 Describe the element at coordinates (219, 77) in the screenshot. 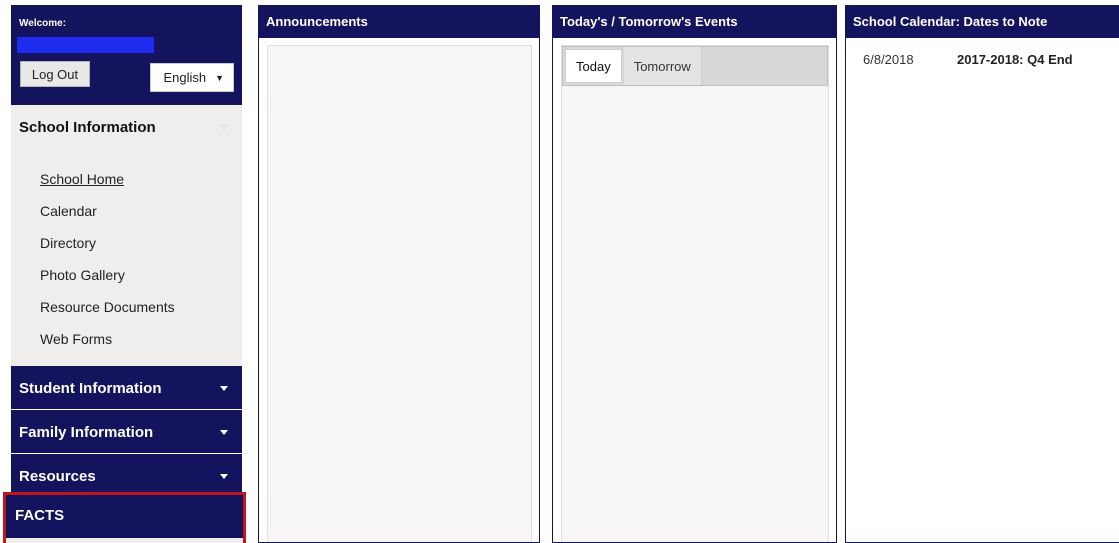

I see `caret-down-icon: ▼` at that location.